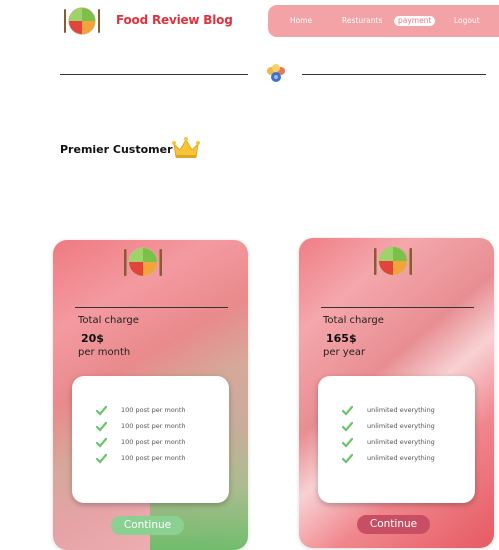 This screenshot has width=499, height=550. I want to click on billing-period: per month, so click(104, 352).